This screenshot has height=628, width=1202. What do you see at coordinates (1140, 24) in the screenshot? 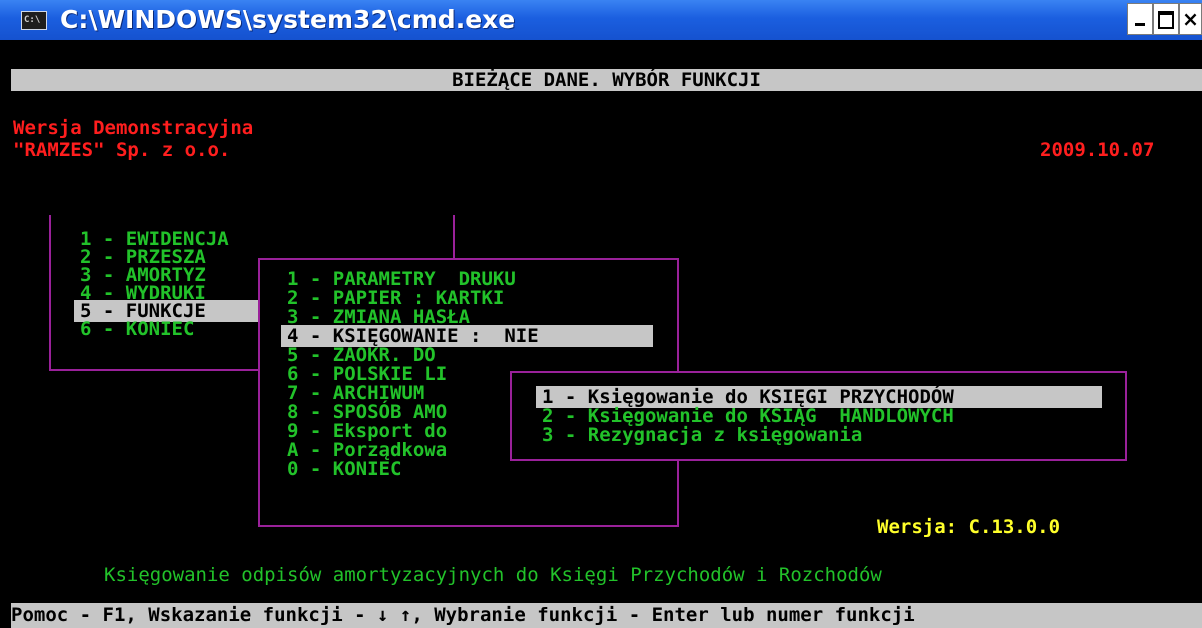
I see `minimize-icon` at bounding box center [1140, 24].